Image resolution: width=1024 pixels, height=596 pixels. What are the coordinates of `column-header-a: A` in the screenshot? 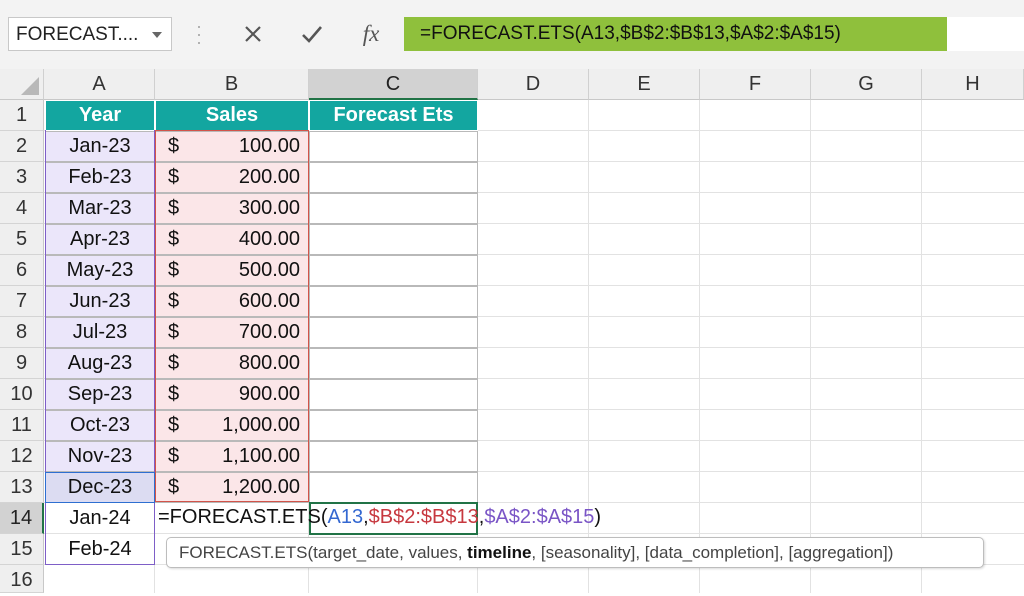 It's located at (99, 84).